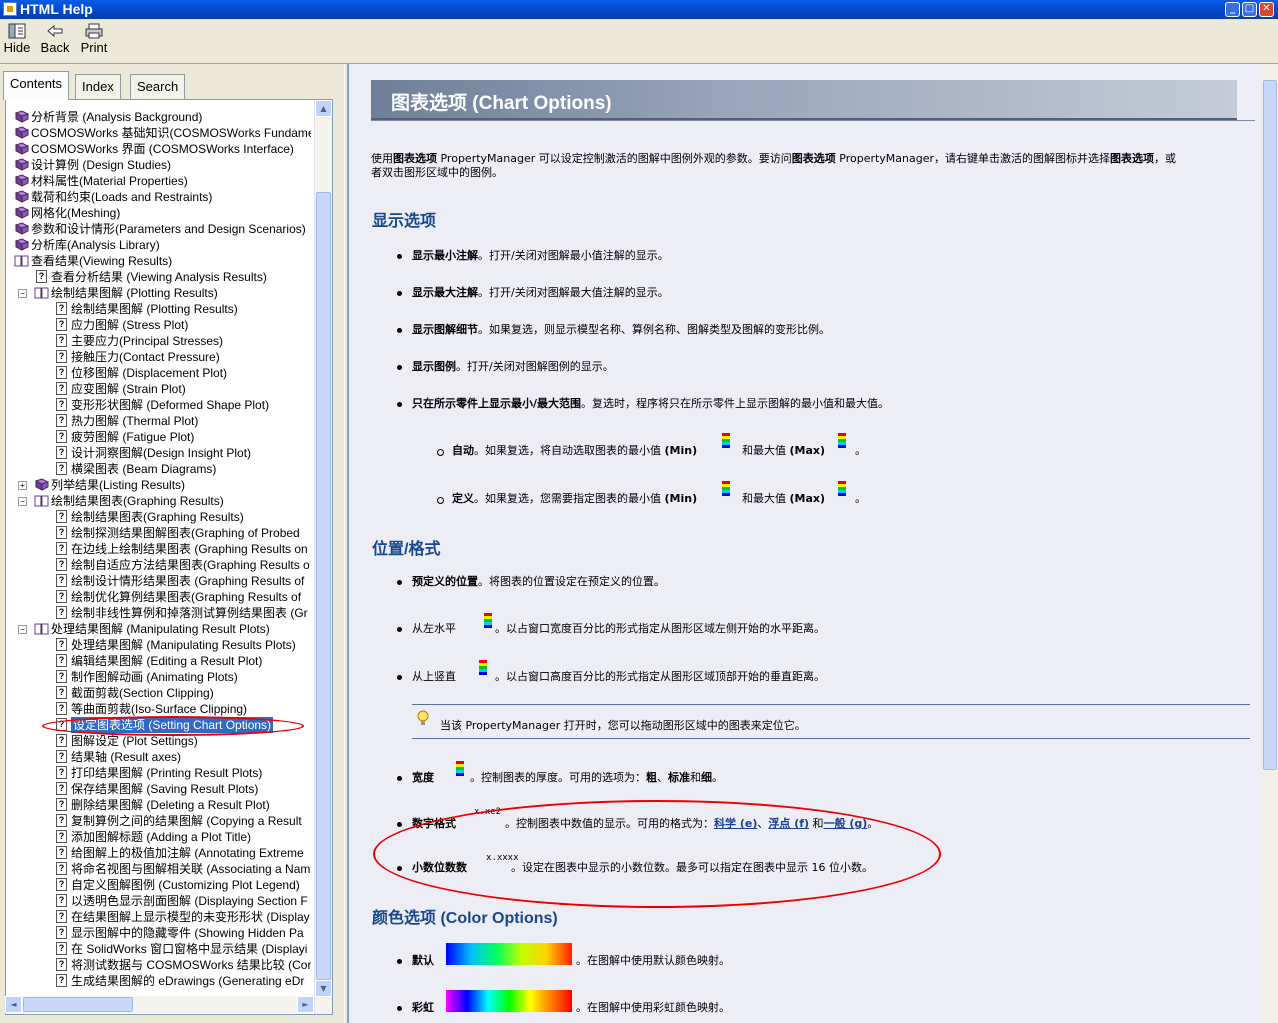 This screenshot has width=1278, height=1023. What do you see at coordinates (159, 389) in the screenshot?
I see `tree-item: ? 应变图解 (Strain Plot)` at bounding box center [159, 389].